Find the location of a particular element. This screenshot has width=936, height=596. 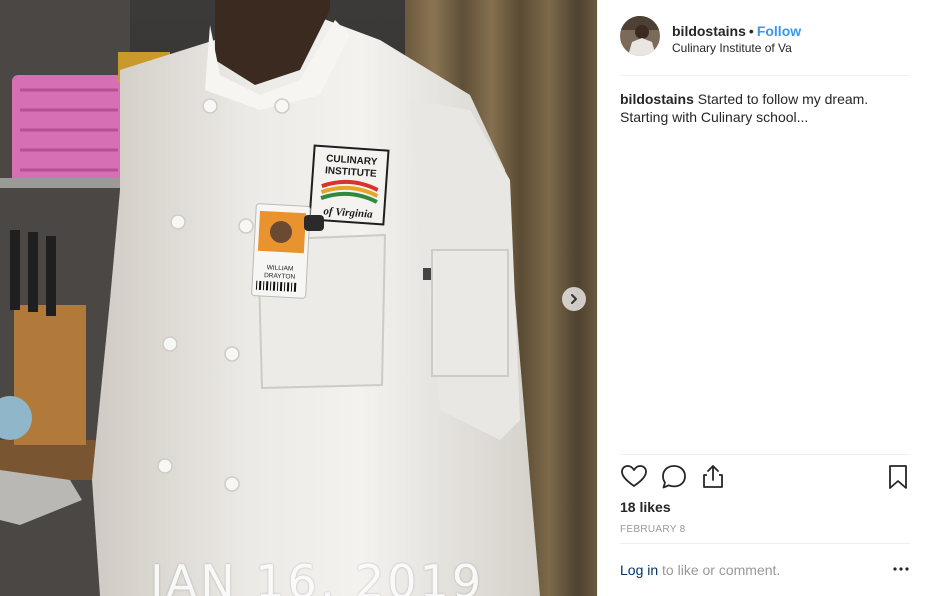

more-options-icon is located at coordinates (901, 569).